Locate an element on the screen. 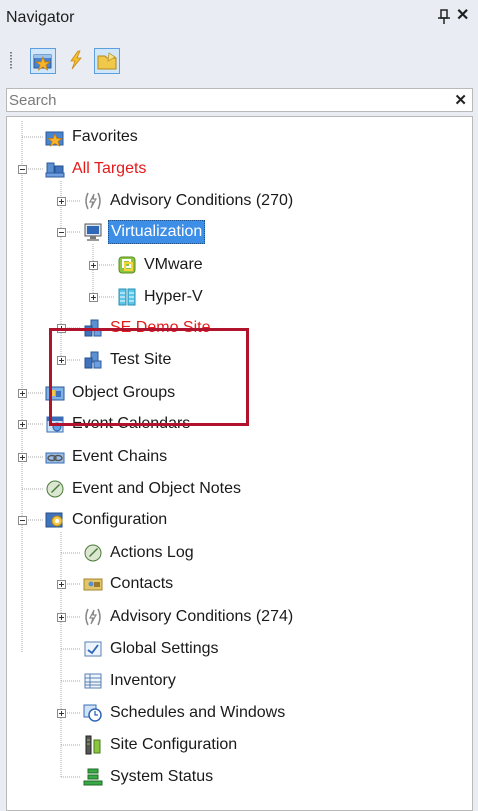  tree-item-configuration: Configuration is located at coordinates (107, 520).